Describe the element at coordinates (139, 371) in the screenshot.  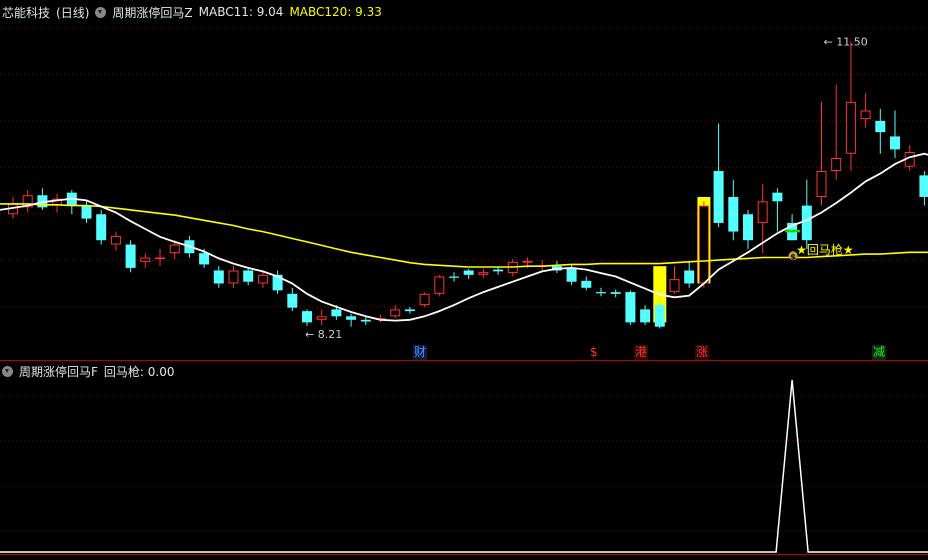
I see `signal-legend: 回马枪: 0.00` at that location.